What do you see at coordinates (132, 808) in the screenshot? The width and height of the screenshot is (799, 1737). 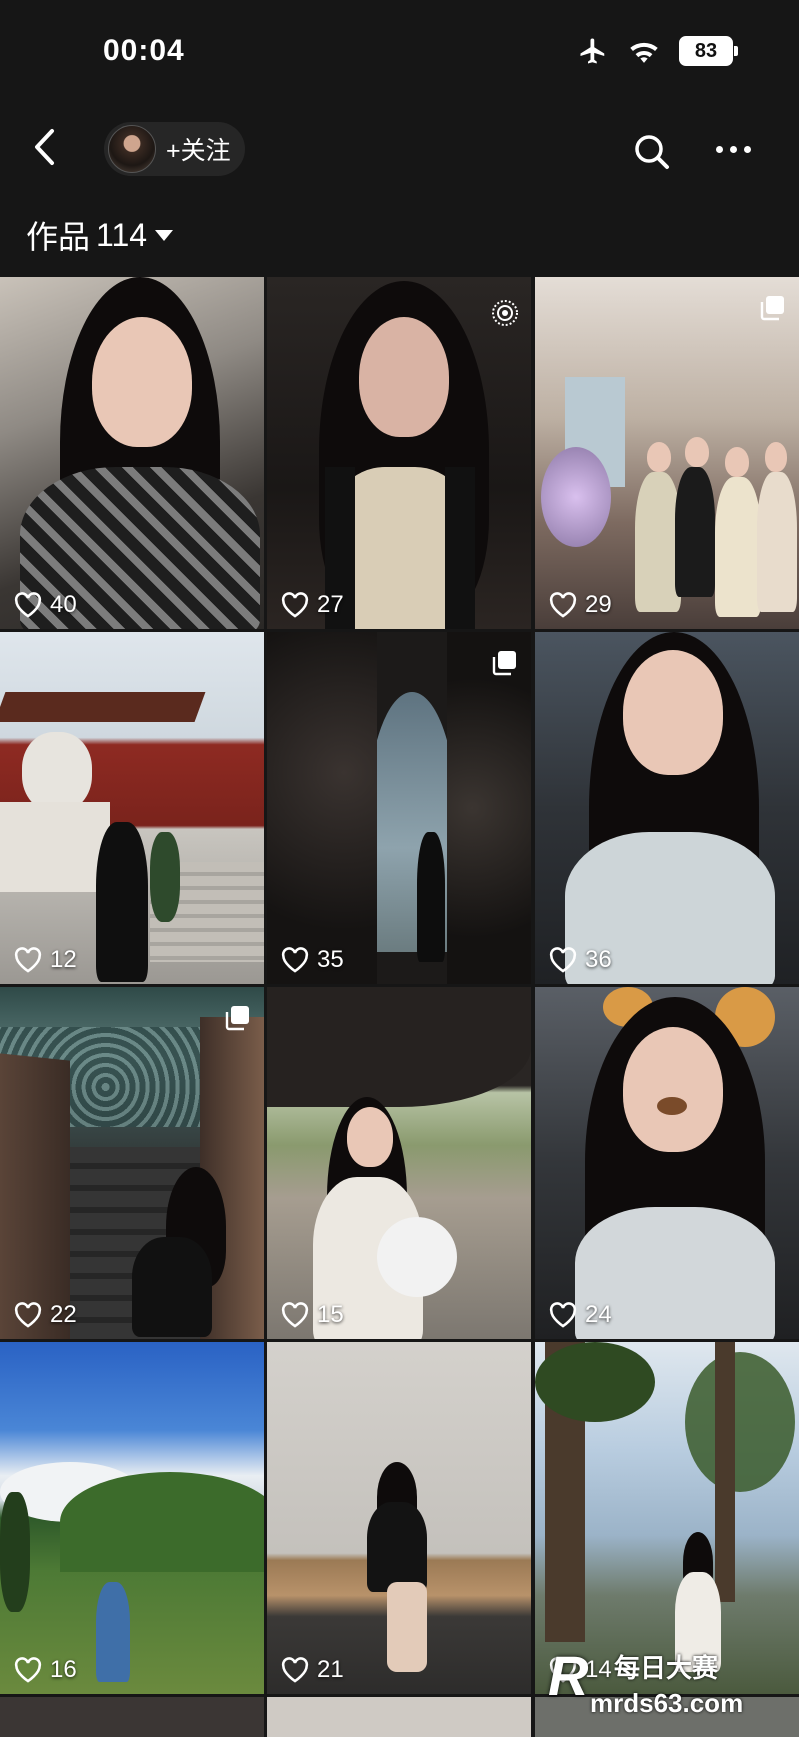 I see `work-tile: 12` at bounding box center [132, 808].